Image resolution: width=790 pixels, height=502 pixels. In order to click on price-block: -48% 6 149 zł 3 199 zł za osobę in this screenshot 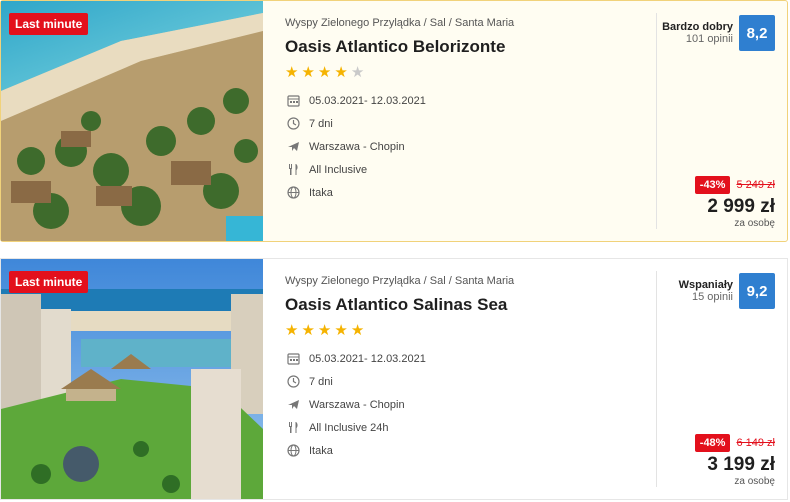, I will do `click(734, 460)`.